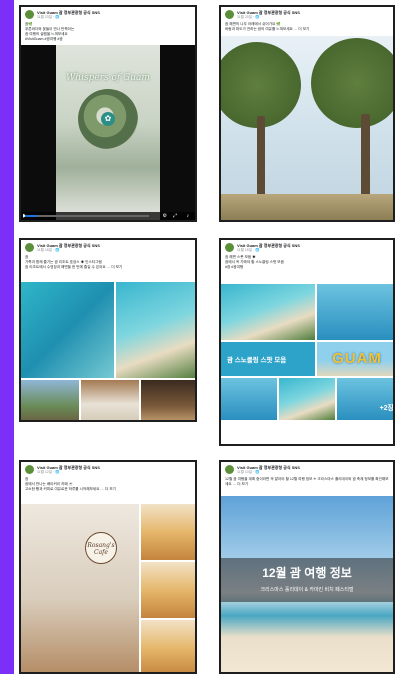 The image size is (395, 674). I want to click on post-header: Visit Guam 괌 정부관광청 공식 SNS 11월 15일 · 🌐, so click(307, 247).